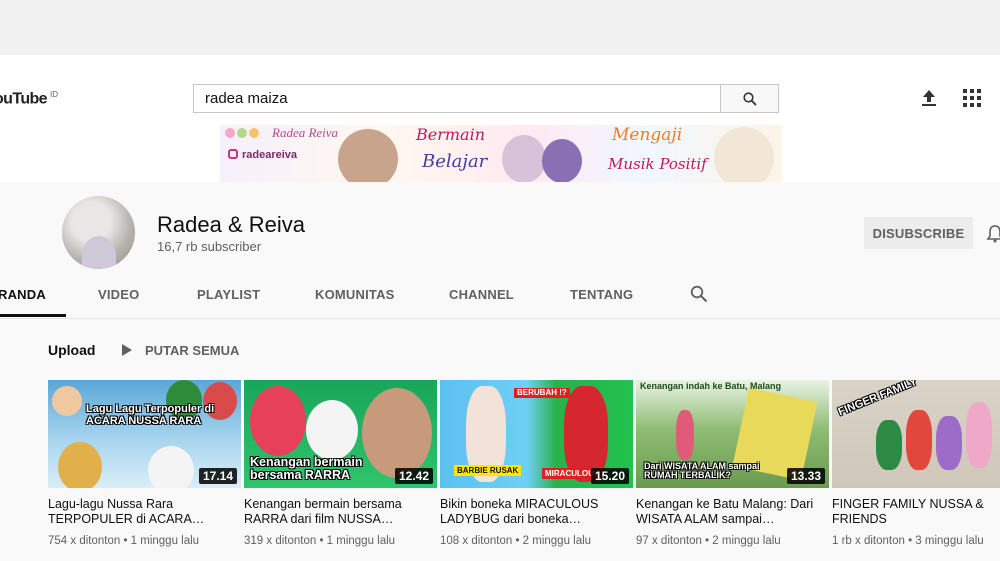 This screenshot has height=561, width=1000. What do you see at coordinates (71, 350) in the screenshot?
I see `shelf-title: Upload` at bounding box center [71, 350].